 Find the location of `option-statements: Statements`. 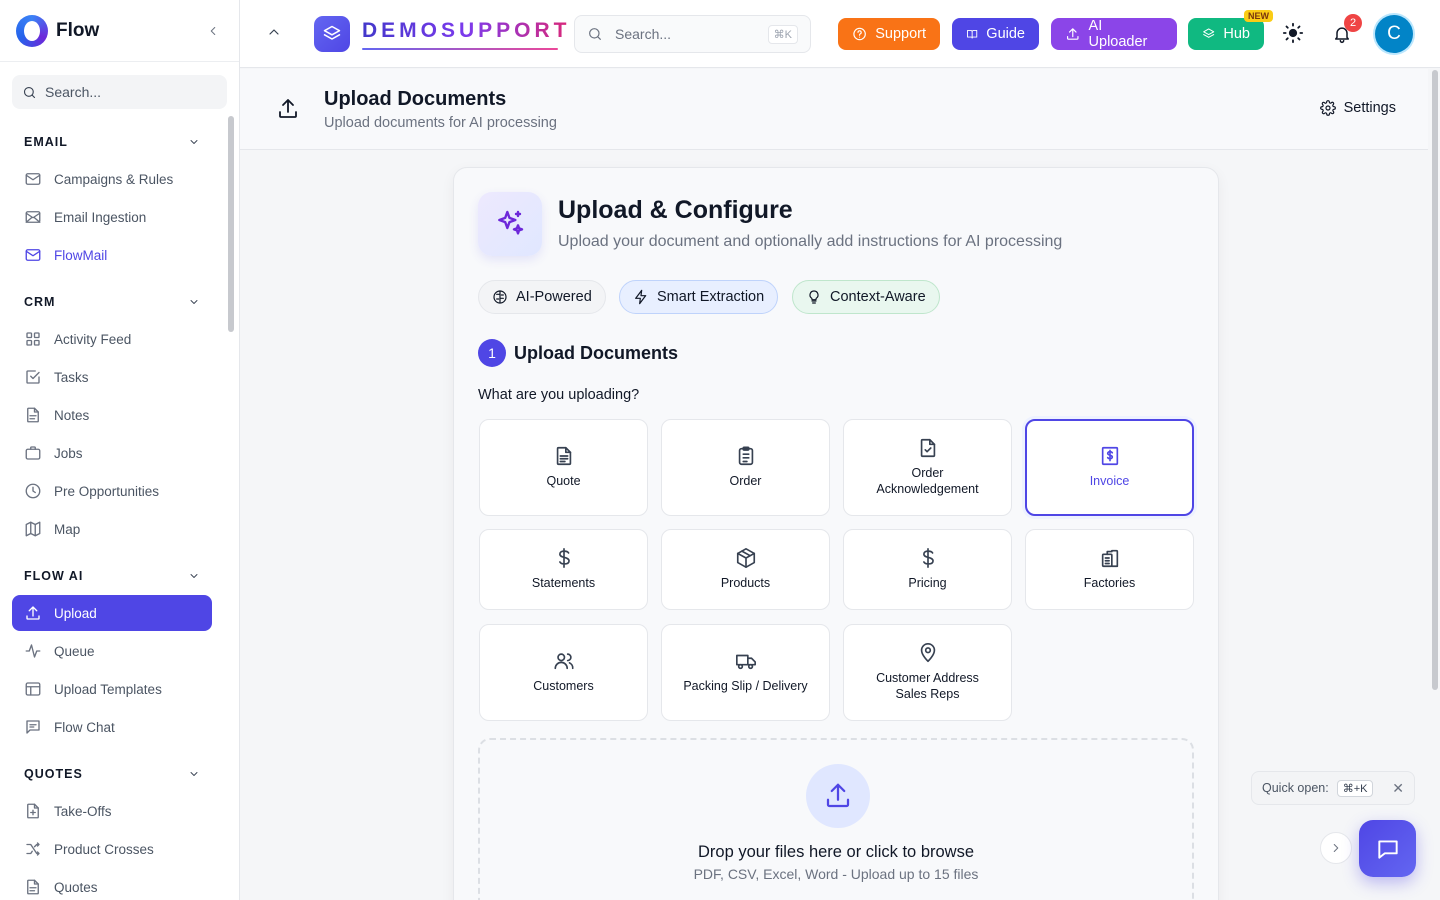

option-statements: Statements is located at coordinates (563, 569).